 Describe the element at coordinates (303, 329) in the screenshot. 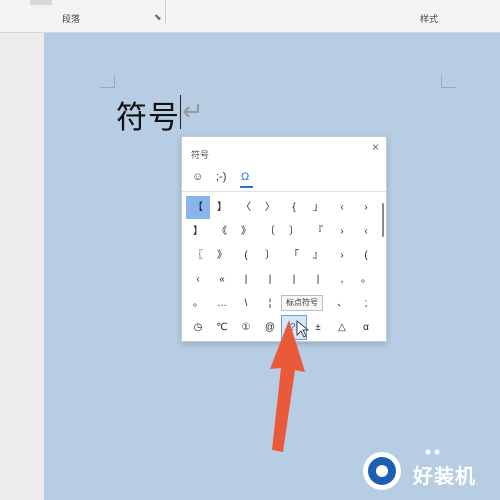

I see `mouse-cursor-icon` at that location.